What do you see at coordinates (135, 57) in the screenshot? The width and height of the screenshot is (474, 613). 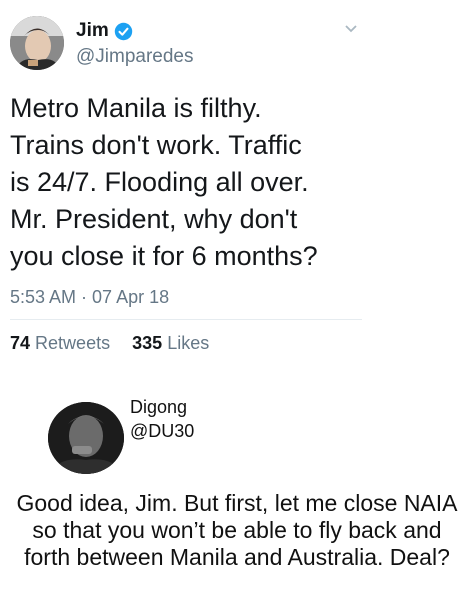 I see `user-handle: @Jimparedes` at bounding box center [135, 57].